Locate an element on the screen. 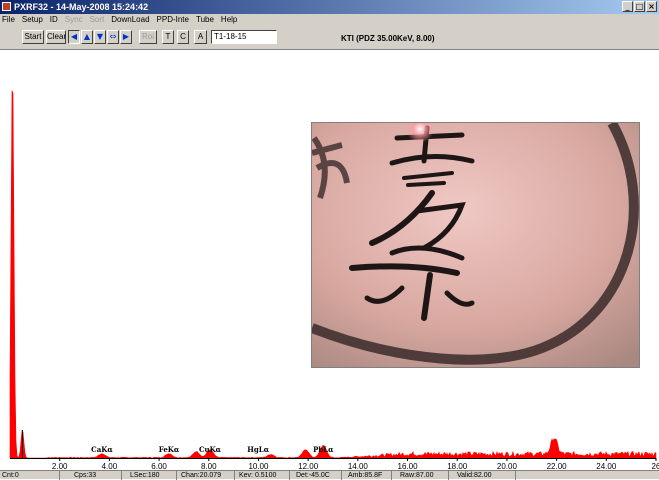 The height and width of the screenshot is (480, 659). peak-label: PbLα is located at coordinates (323, 449).